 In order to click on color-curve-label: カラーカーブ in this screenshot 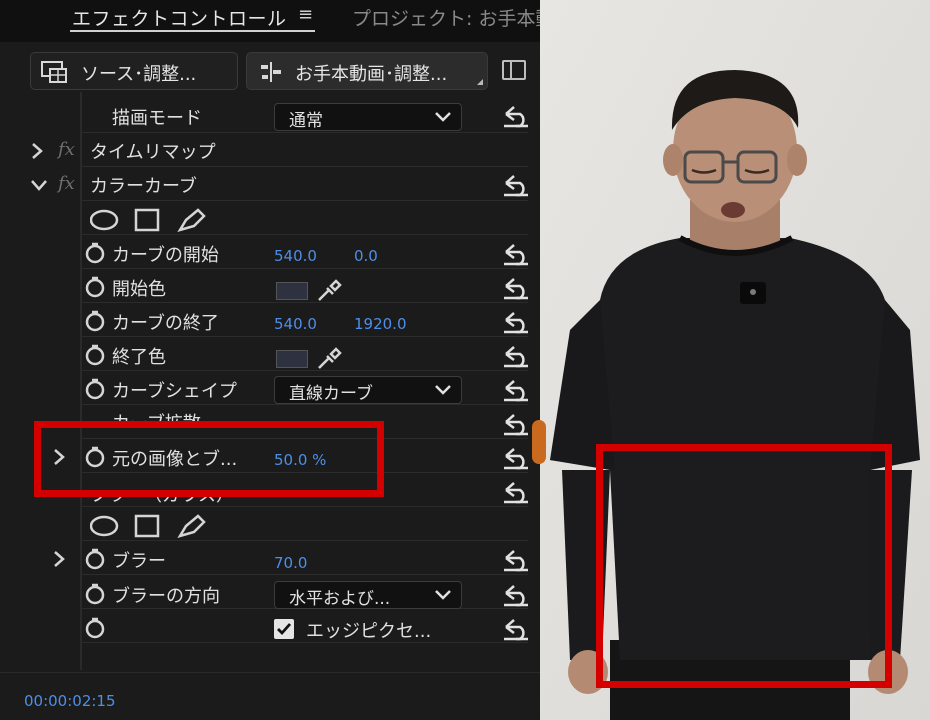, I will do `click(143, 186)`.